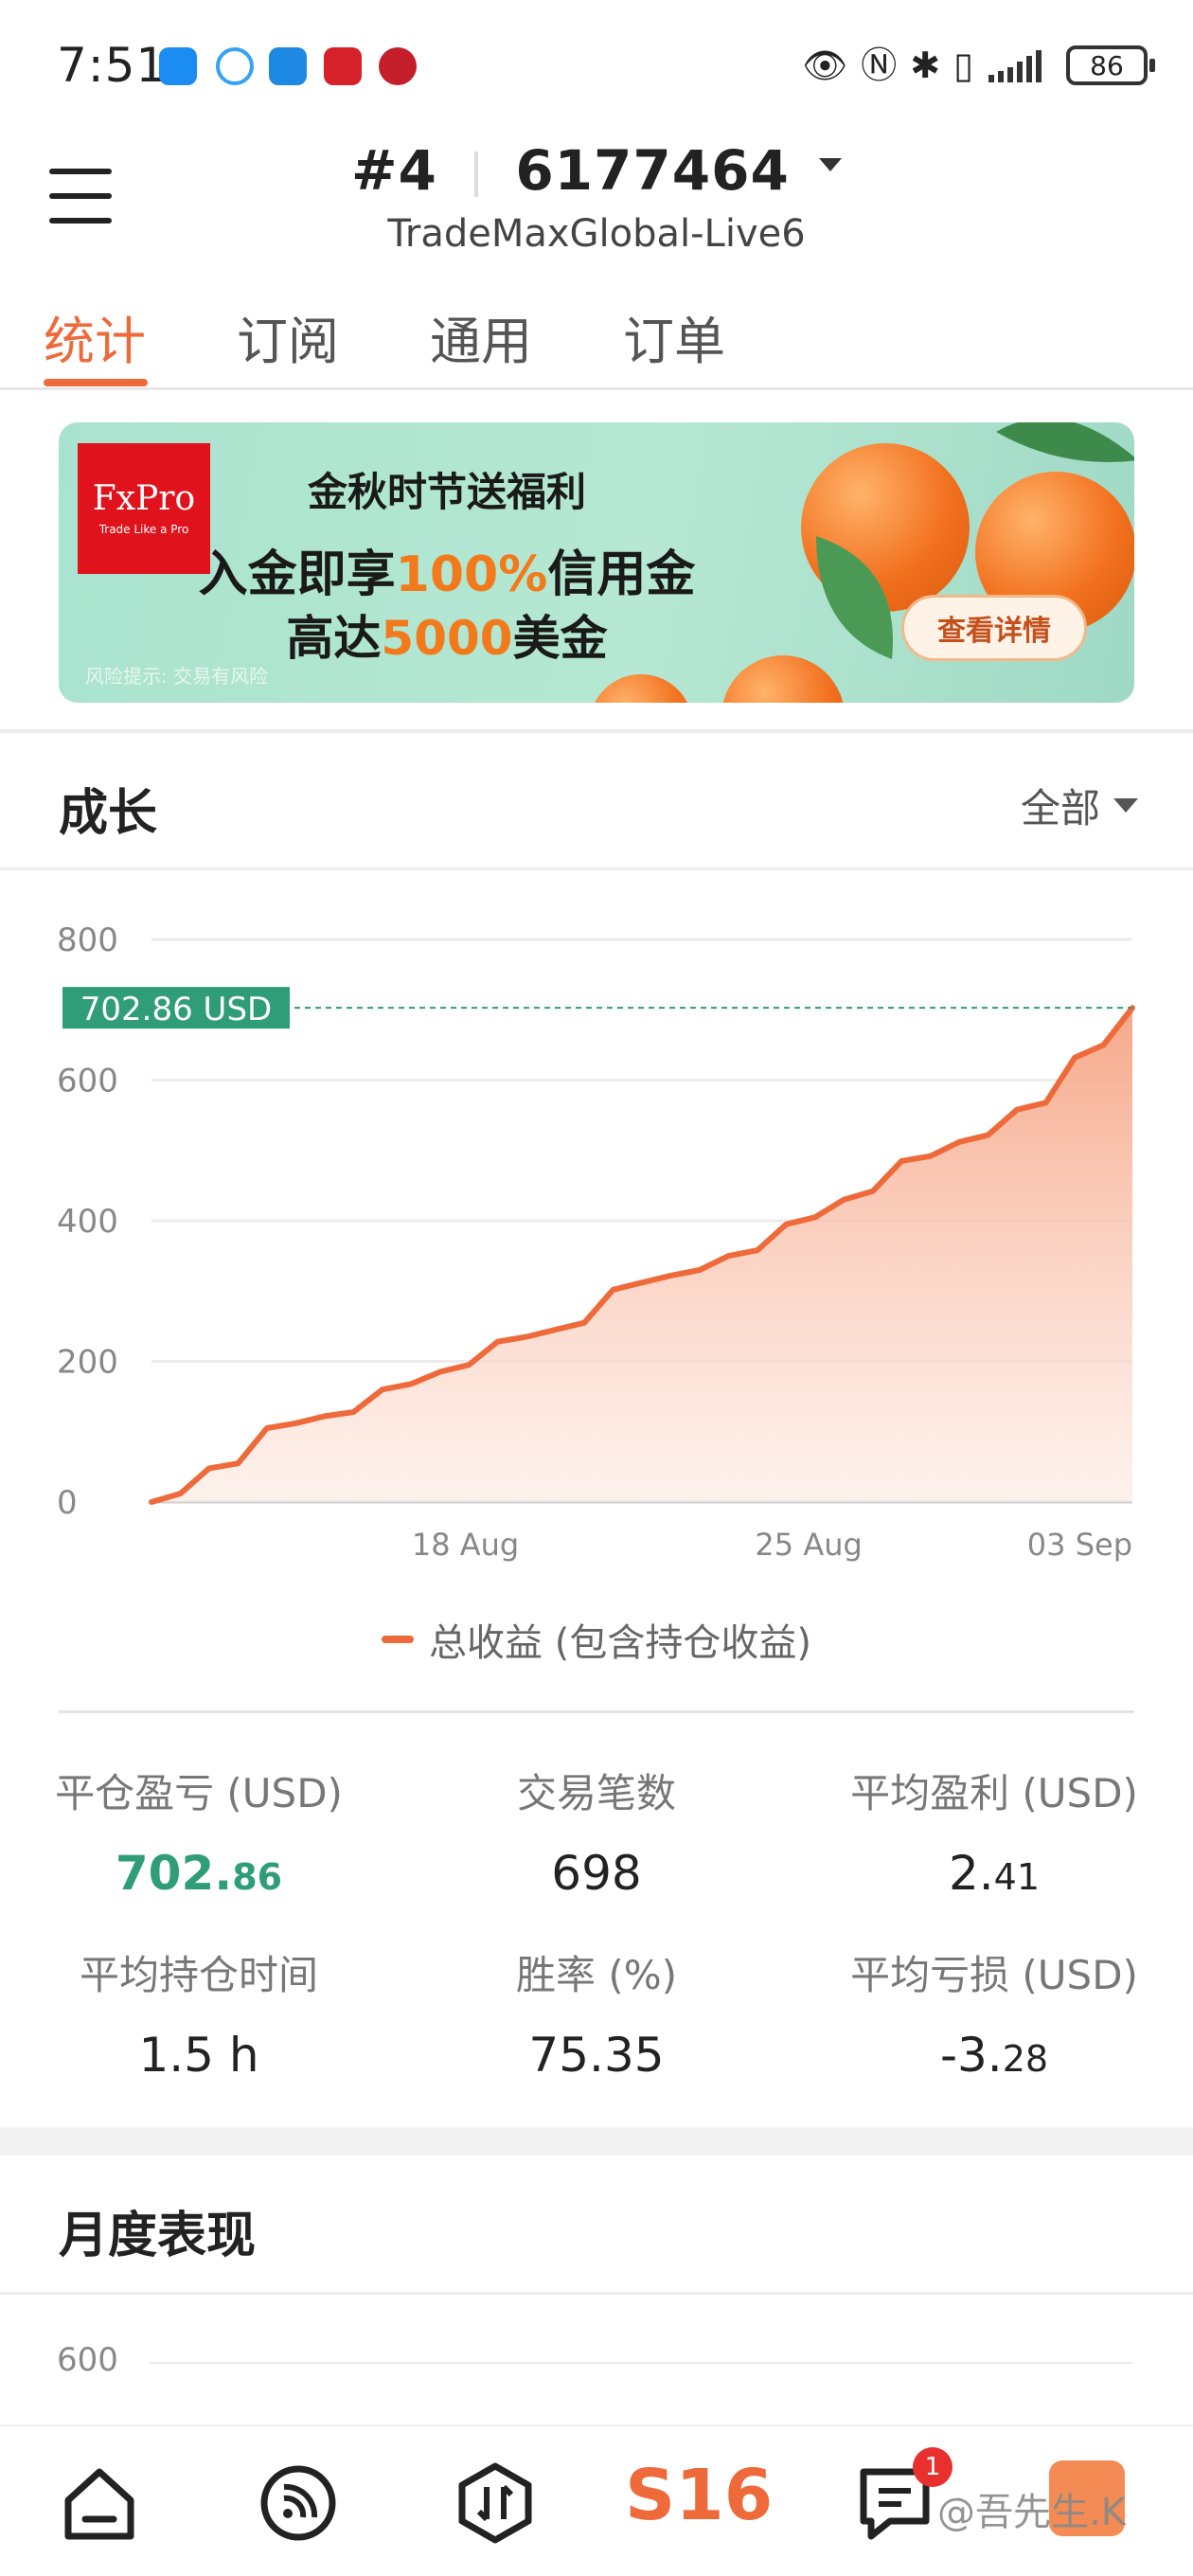 The image size is (1193, 2576). Describe the element at coordinates (641, 2363) in the screenshot. I see `monthly-gridline` at that location.